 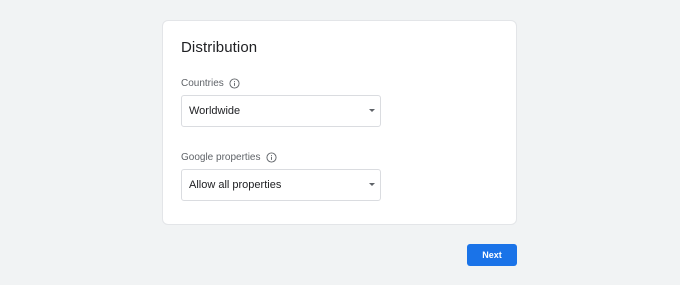 I want to click on google-properties-select: Allow all properties, so click(x=281, y=185).